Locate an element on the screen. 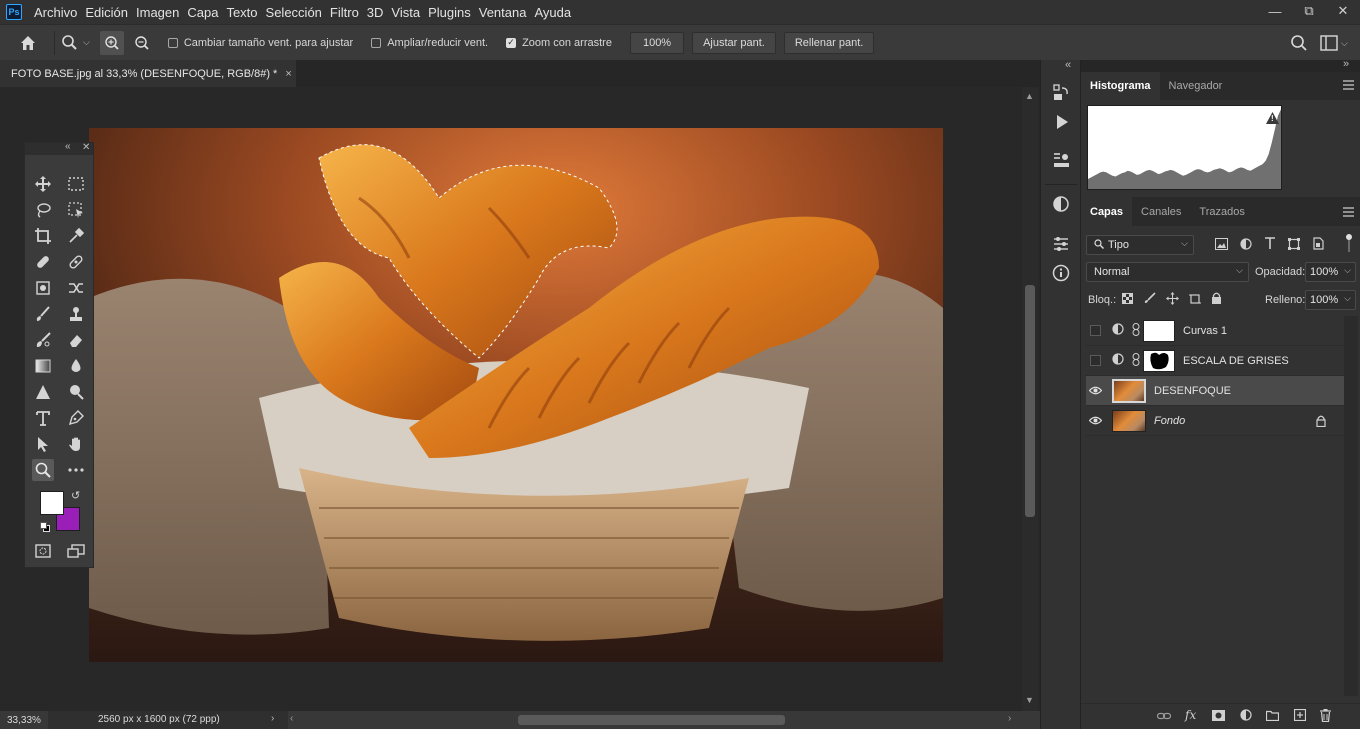  gradient-tool-icon is located at coordinates (43, 366).